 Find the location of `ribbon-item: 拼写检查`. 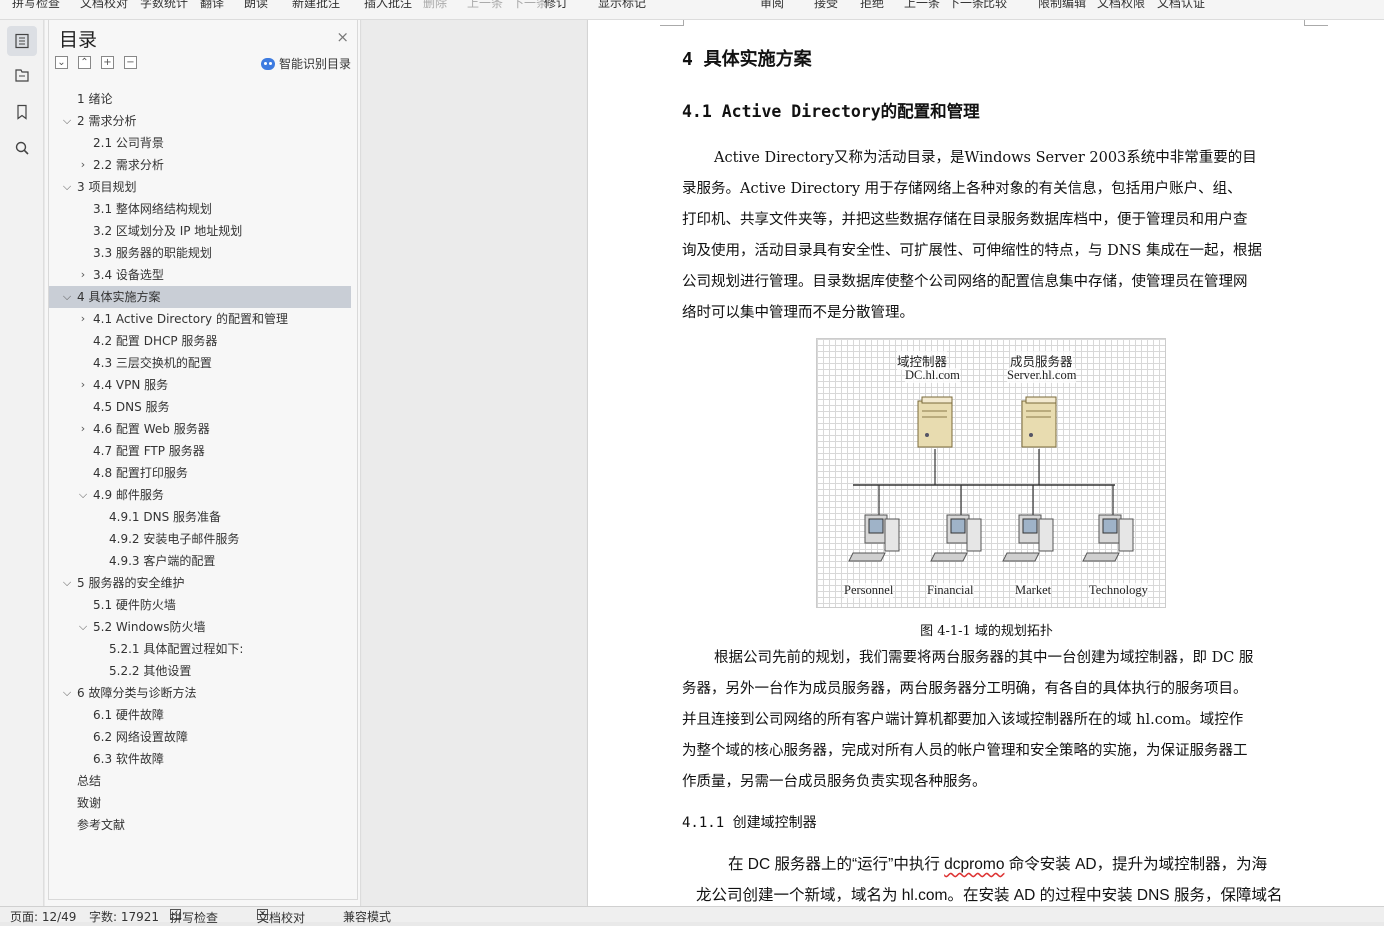

ribbon-item: 拼写检查 is located at coordinates (36, 5).